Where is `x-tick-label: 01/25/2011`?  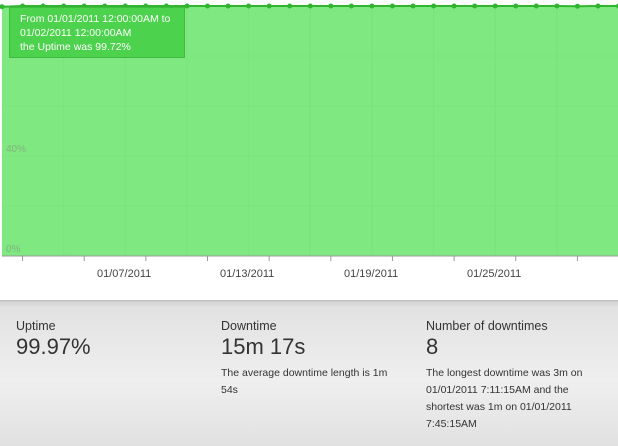 x-tick-label: 01/25/2011 is located at coordinates (494, 274).